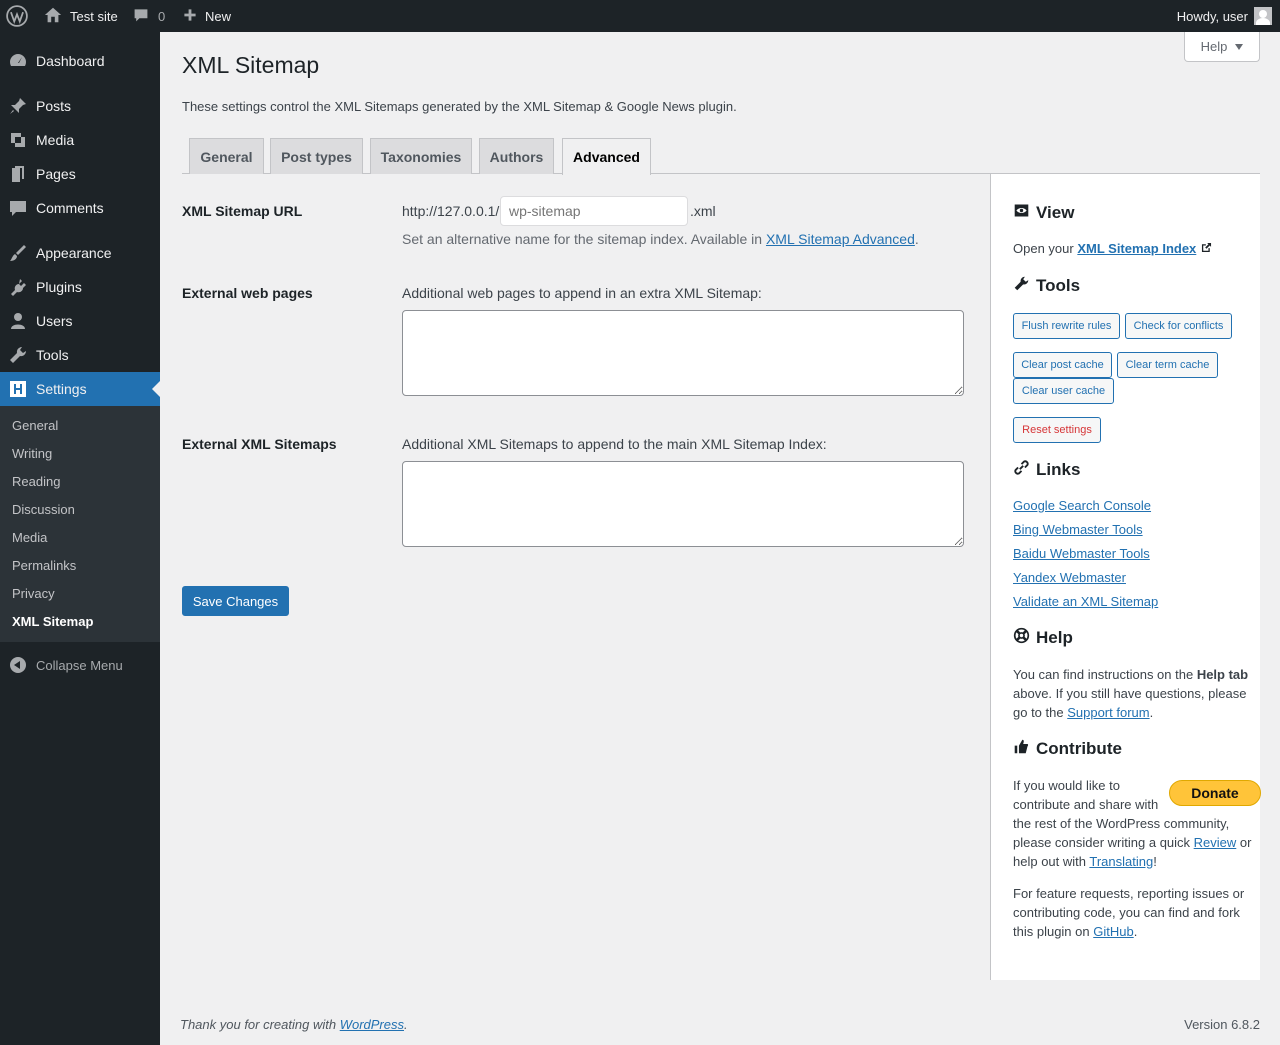 The image size is (1280, 1045). I want to click on collapse-menu-button: Collapse Menu, so click(61, 665).